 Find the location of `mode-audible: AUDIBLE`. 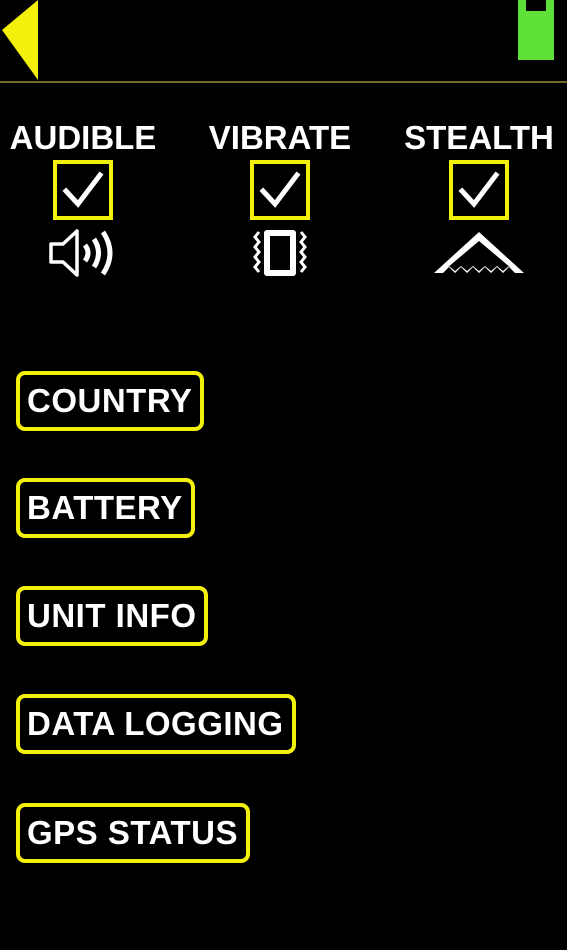

mode-audible: AUDIBLE is located at coordinates (86, 199).